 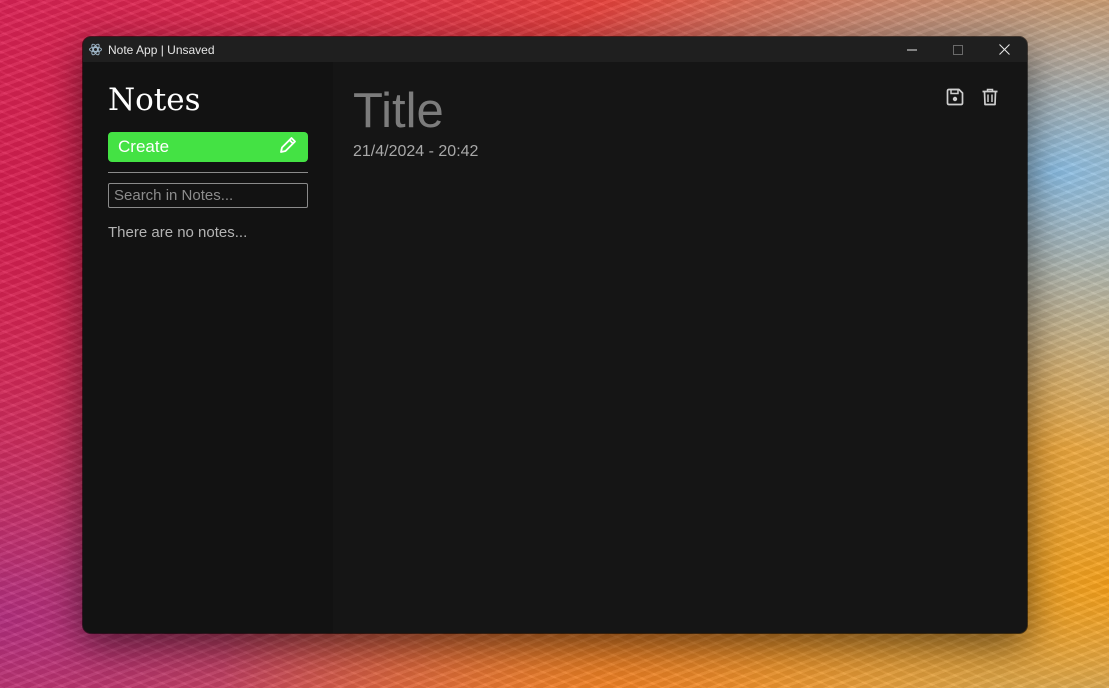 I want to click on note-date: 21/4/2024 - 20:42, so click(x=416, y=151).